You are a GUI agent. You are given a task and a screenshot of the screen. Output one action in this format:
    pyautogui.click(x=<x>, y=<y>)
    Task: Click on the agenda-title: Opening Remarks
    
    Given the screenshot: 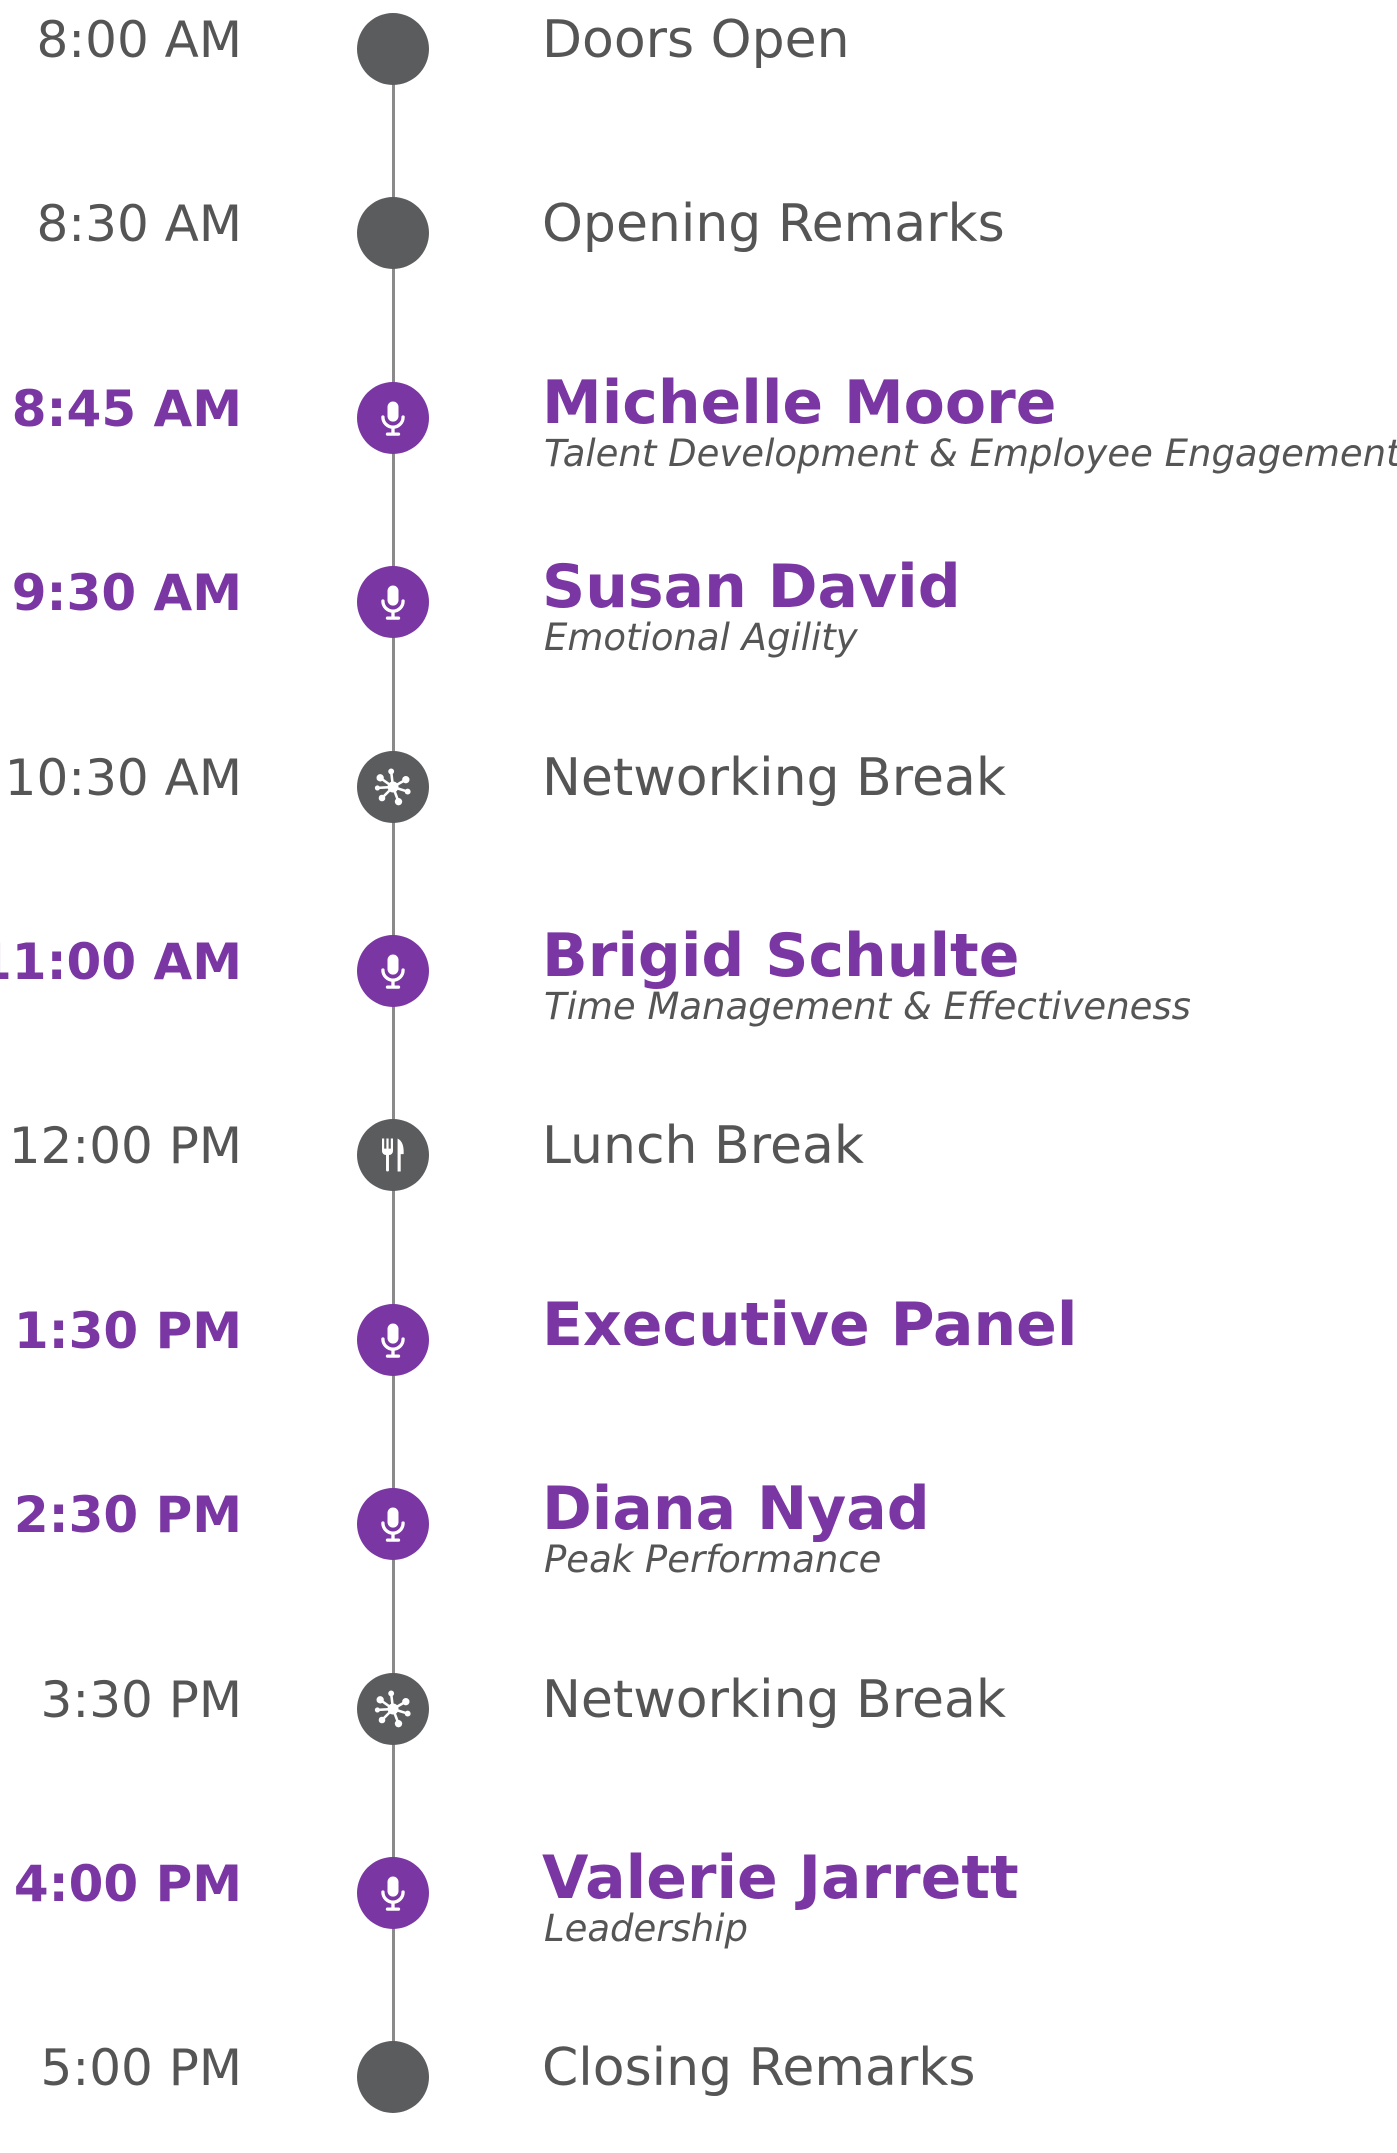 What is the action you would take?
    pyautogui.click(x=773, y=224)
    